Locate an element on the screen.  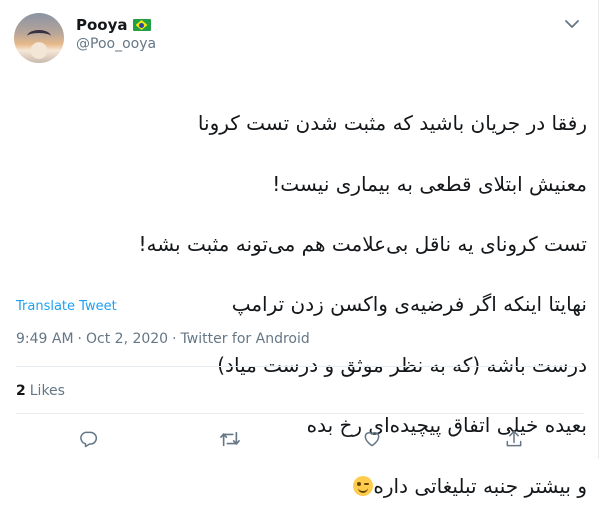
more-options-button is located at coordinates (572, 24).